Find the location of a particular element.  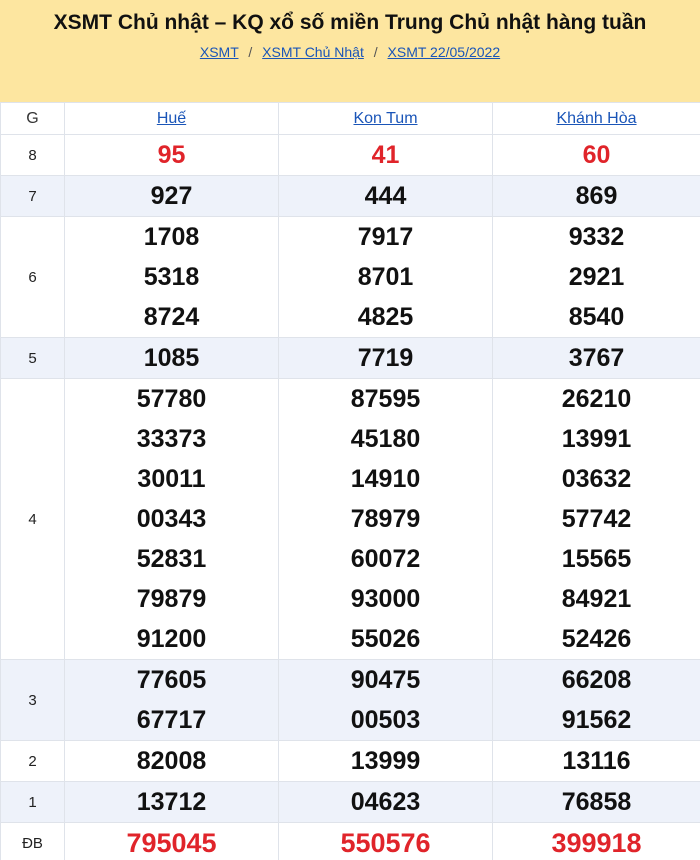

result-number: 550576 is located at coordinates (385, 843).